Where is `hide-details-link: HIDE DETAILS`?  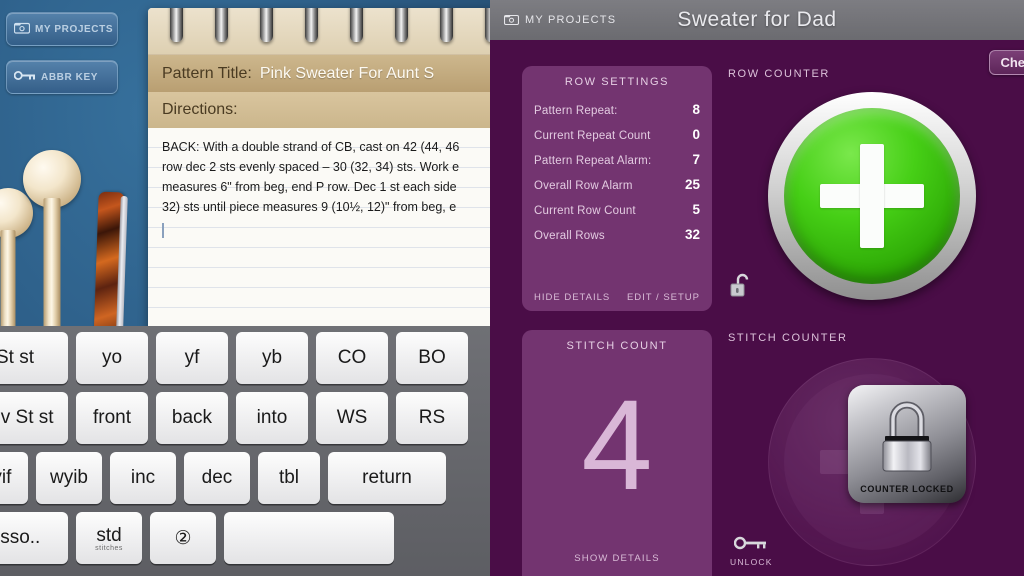
hide-details-link: HIDE DETAILS is located at coordinates (572, 297).